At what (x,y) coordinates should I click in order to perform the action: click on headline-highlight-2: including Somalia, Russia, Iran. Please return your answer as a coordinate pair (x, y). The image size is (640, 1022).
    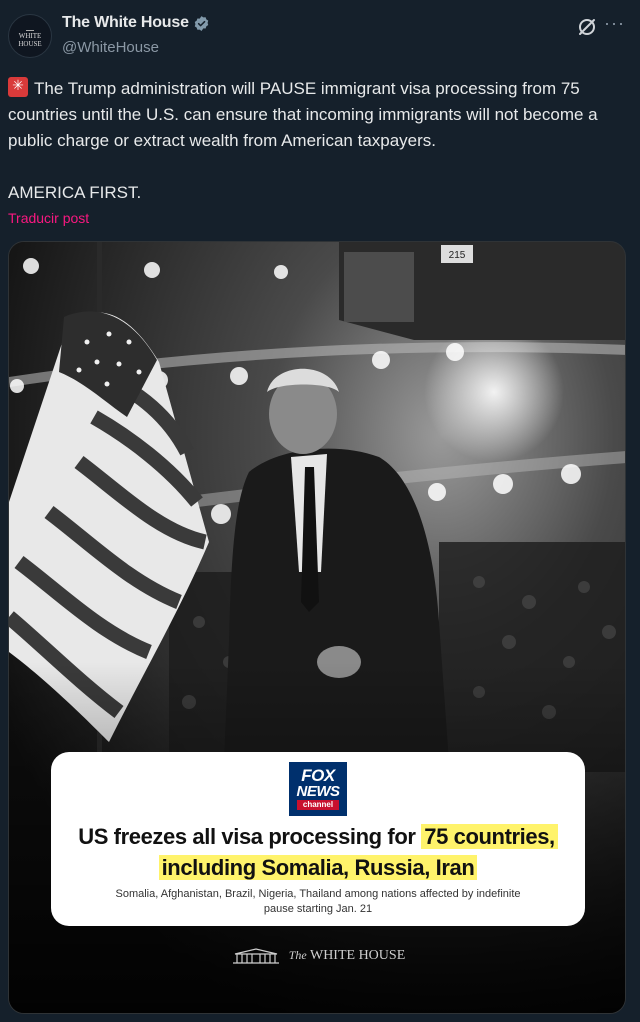
    Looking at the image, I should click on (318, 867).